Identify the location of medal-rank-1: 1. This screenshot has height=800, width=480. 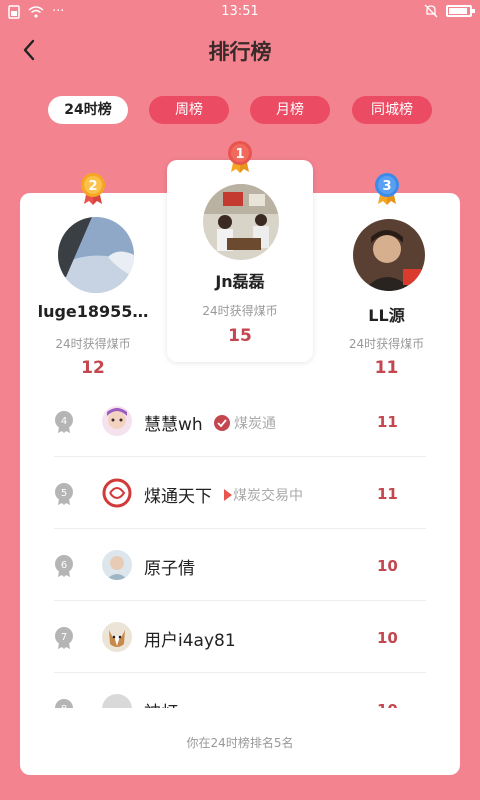
(239, 154).